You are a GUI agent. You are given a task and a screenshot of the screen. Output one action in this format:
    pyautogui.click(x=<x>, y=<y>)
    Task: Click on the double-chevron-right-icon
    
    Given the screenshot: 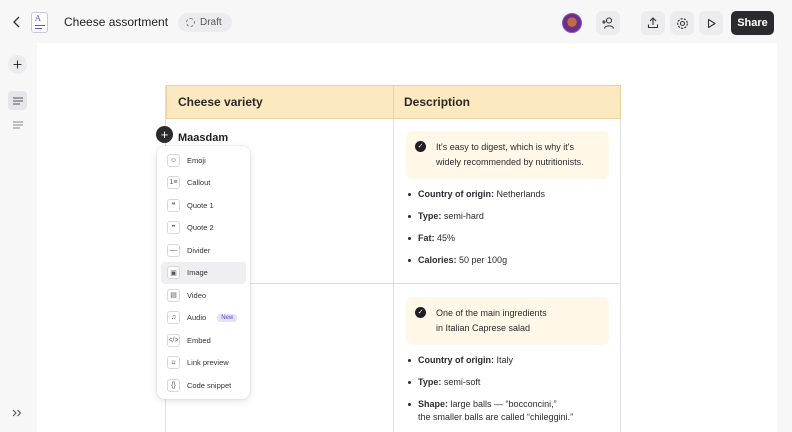 What is the action you would take?
    pyautogui.click(x=17, y=413)
    